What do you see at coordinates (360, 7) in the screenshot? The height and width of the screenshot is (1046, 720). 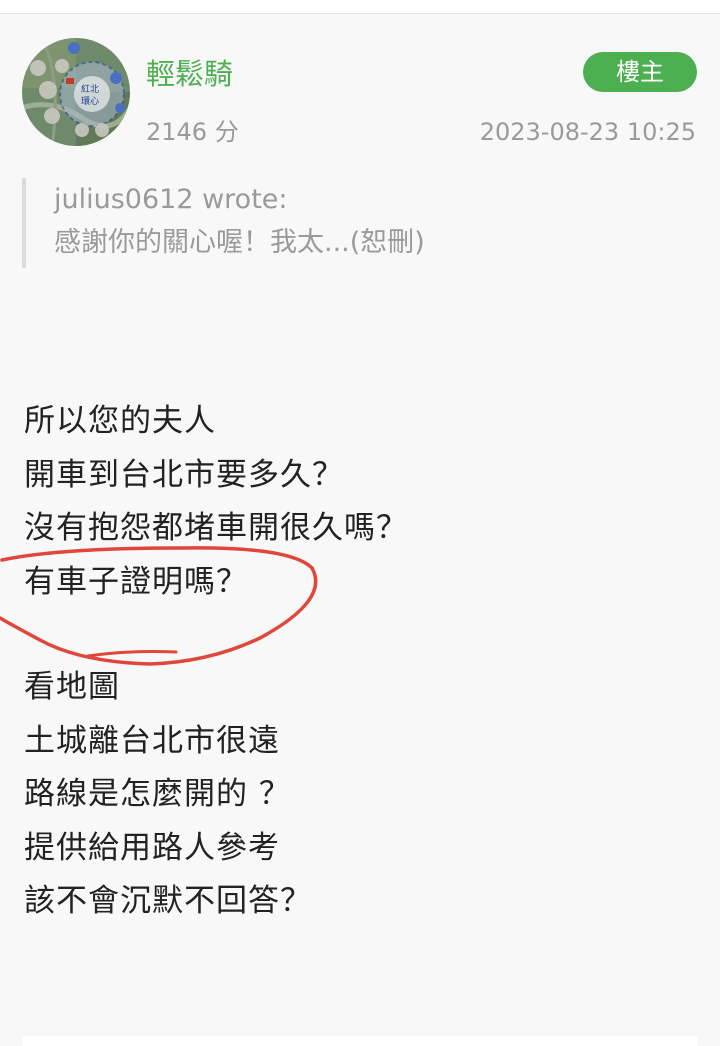 I see `top-divider` at bounding box center [360, 7].